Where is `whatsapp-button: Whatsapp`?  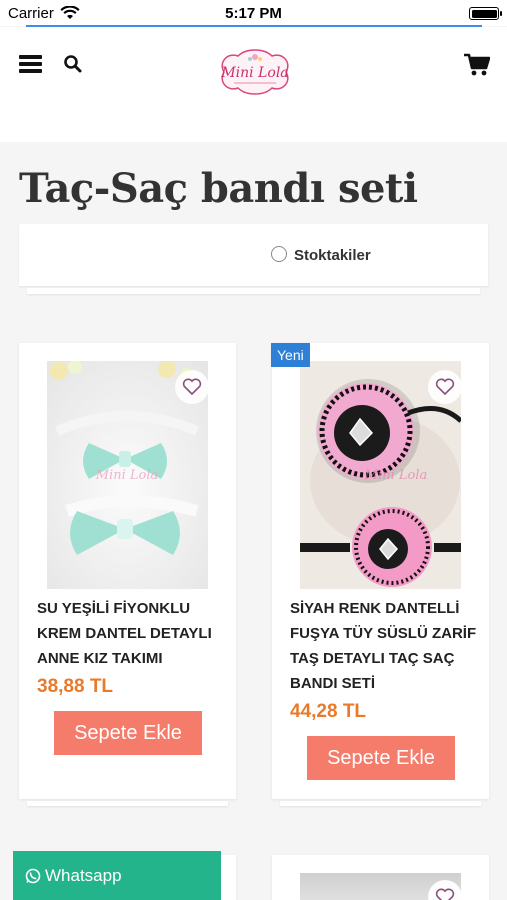 whatsapp-button: Whatsapp is located at coordinates (117, 875).